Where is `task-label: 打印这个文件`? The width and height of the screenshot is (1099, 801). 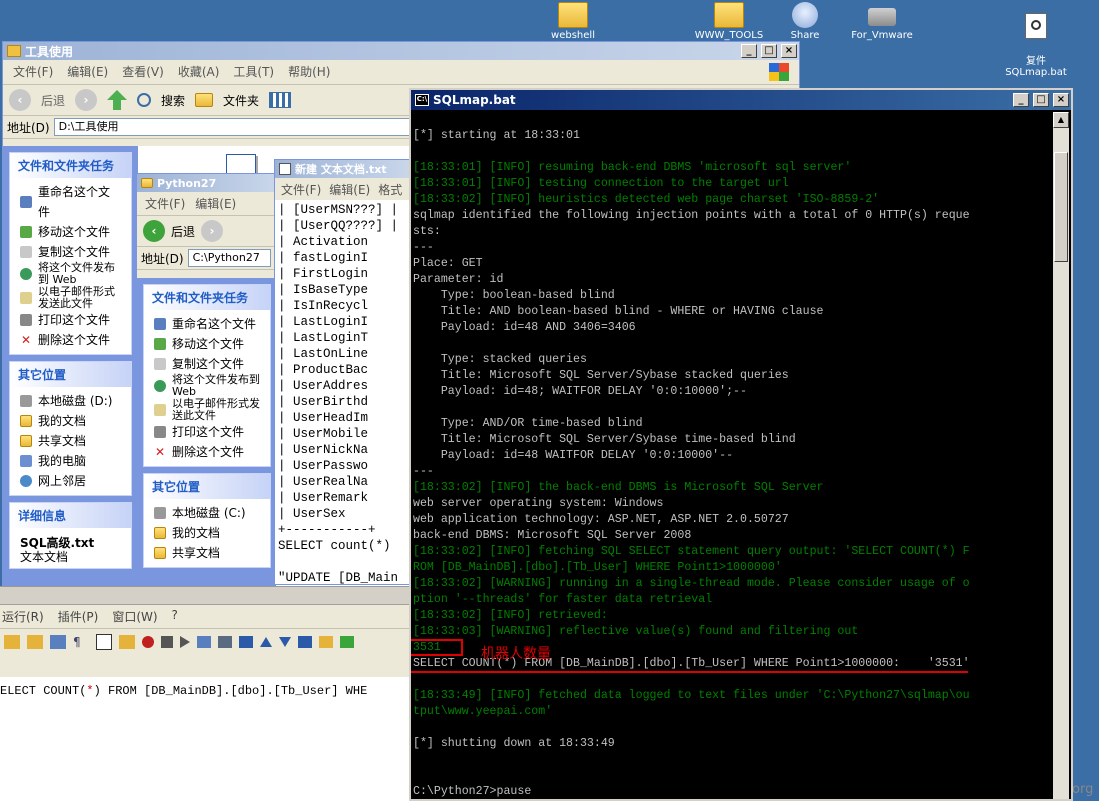
task-label: 打印这个文件 is located at coordinates (208, 432).